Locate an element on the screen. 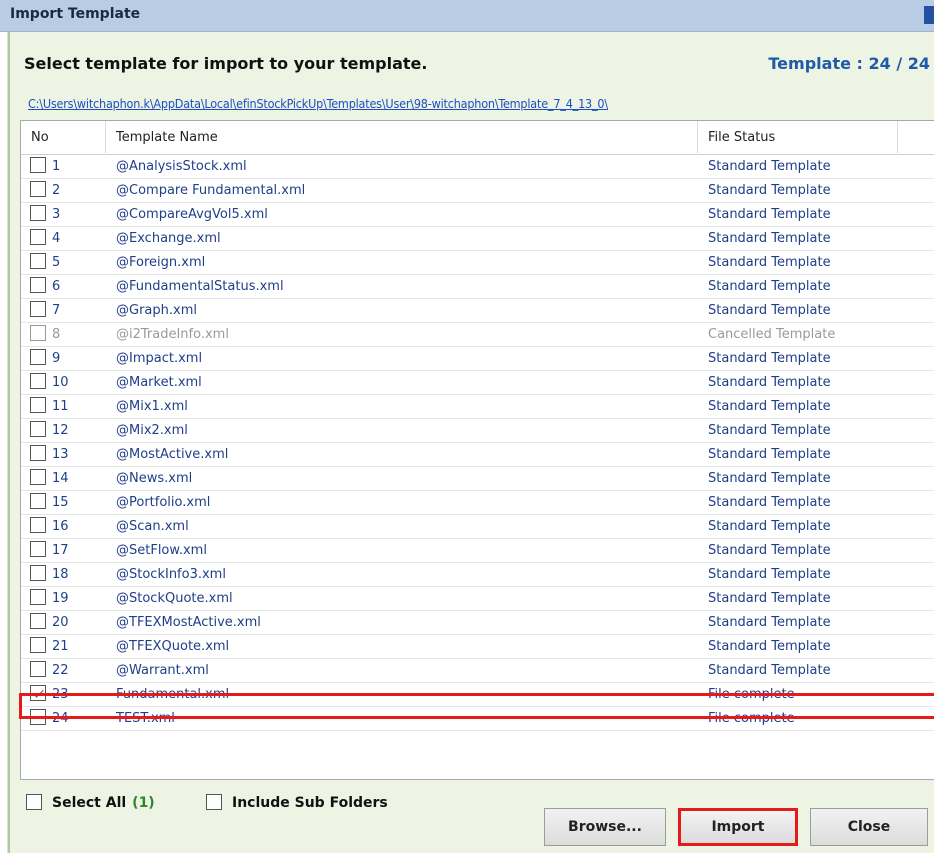  table-row: 9 @Impact.xml Standard Template is located at coordinates (477, 359).